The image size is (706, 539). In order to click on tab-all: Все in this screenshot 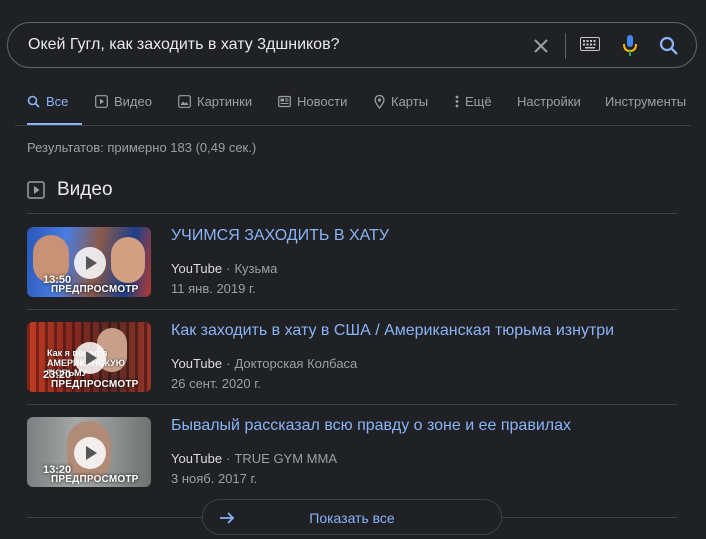, I will do `click(54, 107)`.